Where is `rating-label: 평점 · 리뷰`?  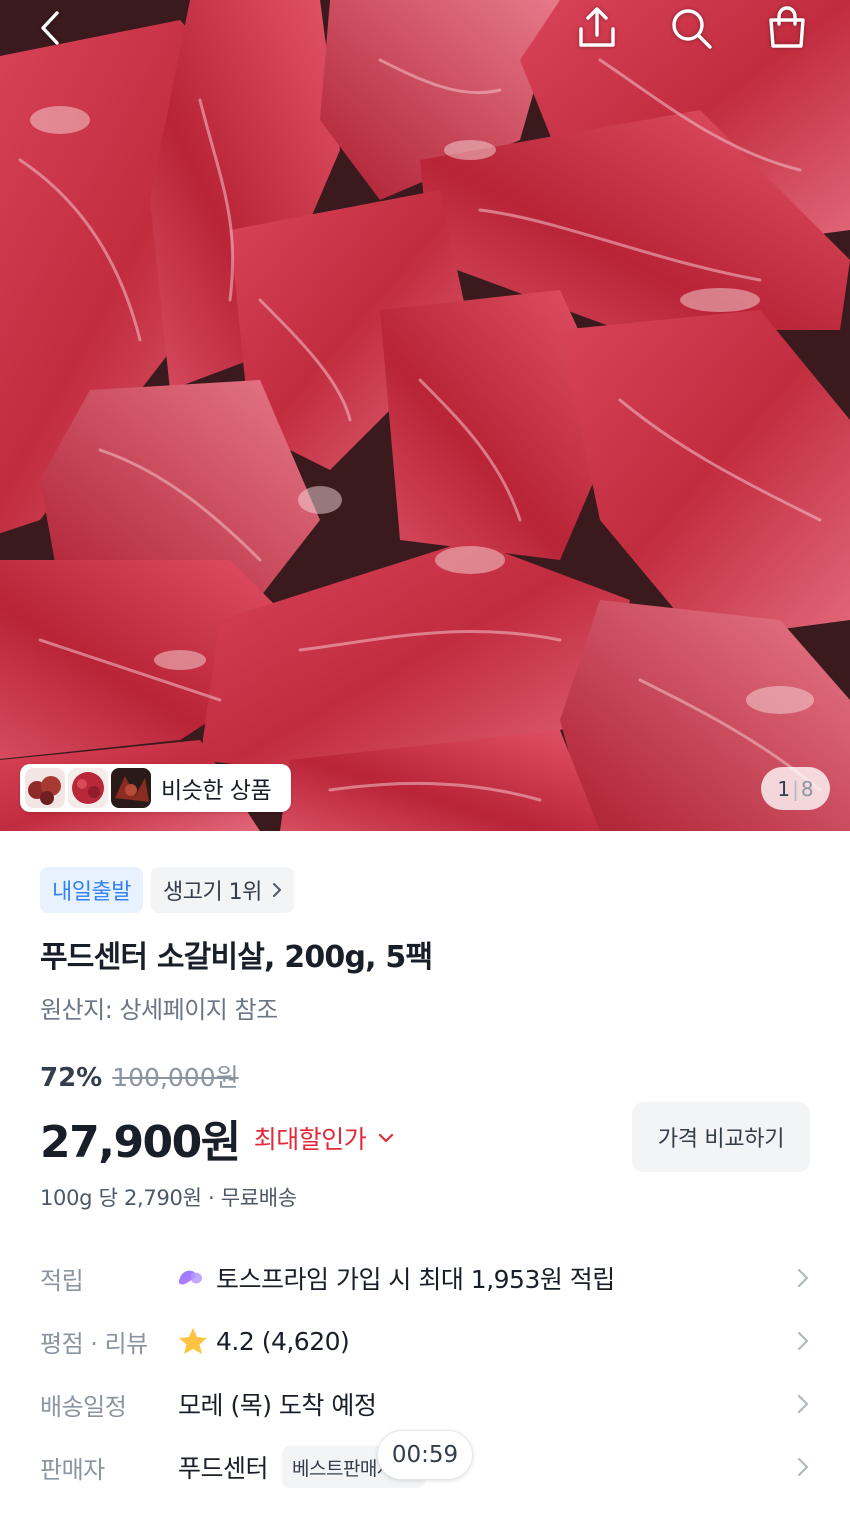 rating-label: 평점 · 리뷰 is located at coordinates (94, 1343).